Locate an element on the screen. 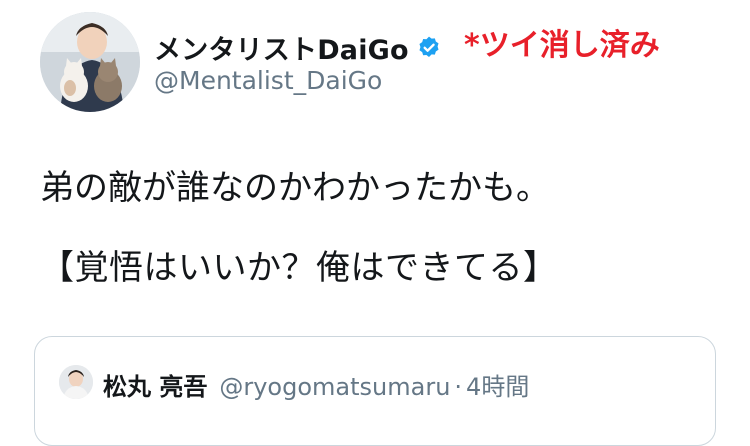 The width and height of the screenshot is (750, 446). quoted-handle: @ryogomatsumaru is located at coordinates (334, 387).